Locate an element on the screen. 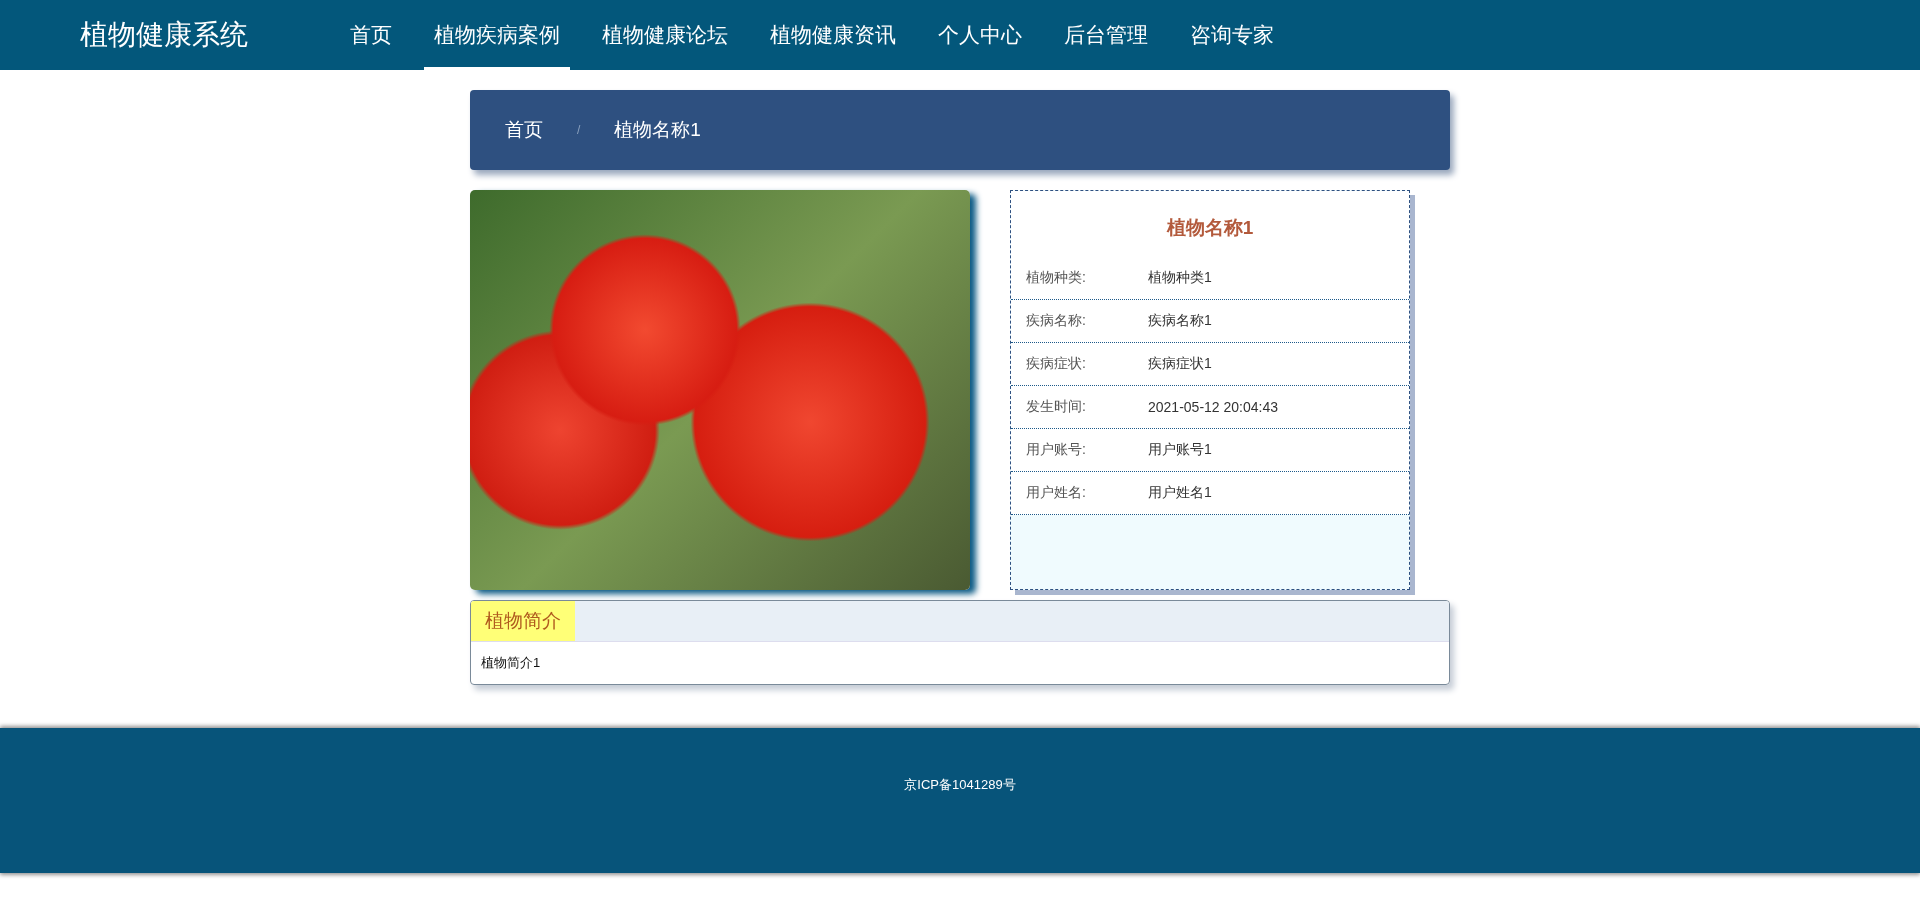  nav-link: 植物疾病案例 is located at coordinates (497, 35).